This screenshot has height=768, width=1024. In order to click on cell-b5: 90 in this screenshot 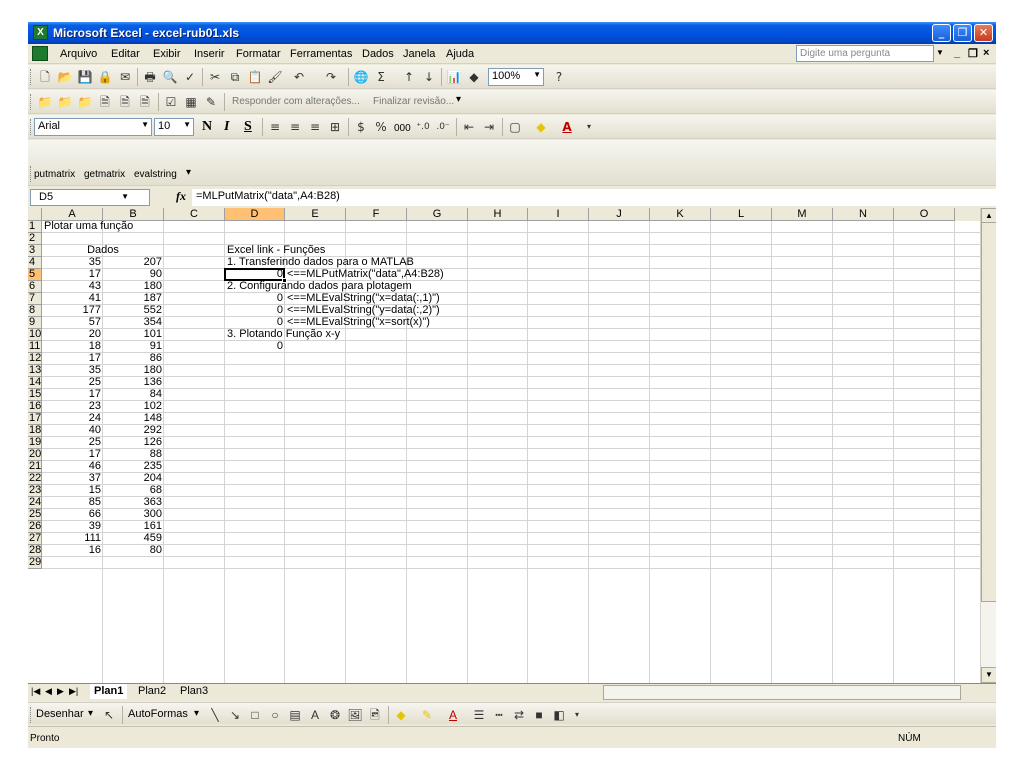, I will do `click(133, 274)`.